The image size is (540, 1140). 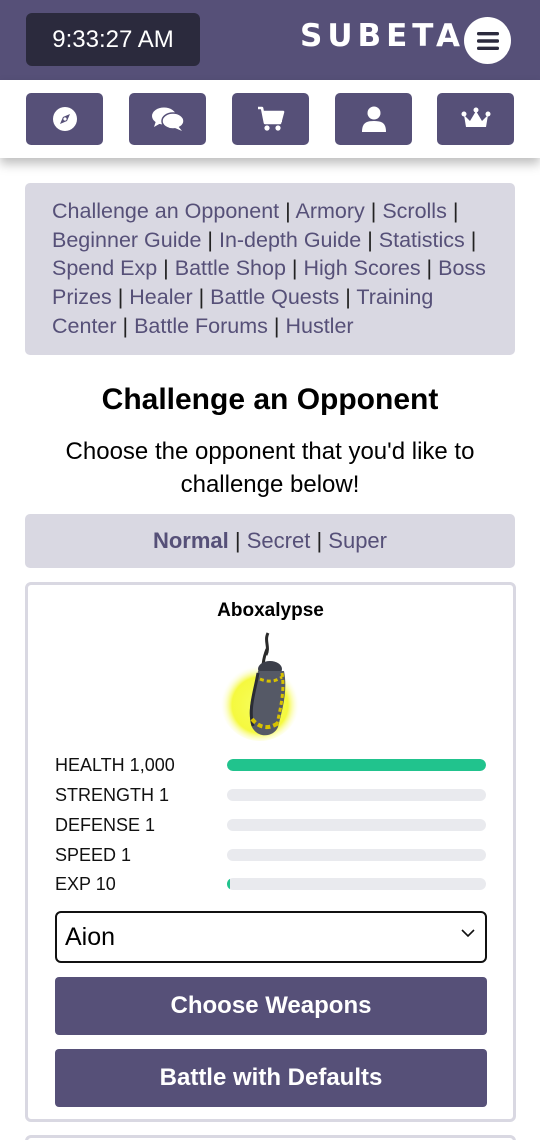 I want to click on stat-speed-bar, so click(x=356, y=855).